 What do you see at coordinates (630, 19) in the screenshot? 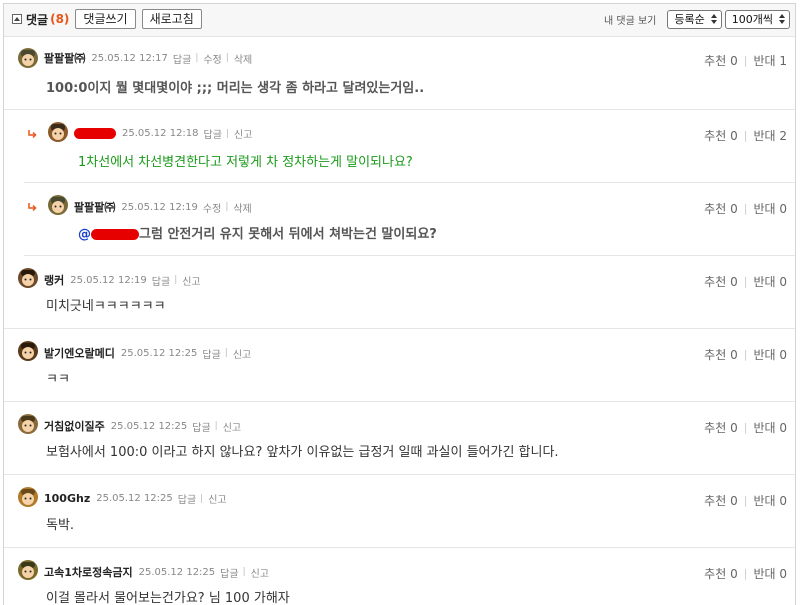
I see `my-comments-link: 내 댓글 보기` at bounding box center [630, 19].